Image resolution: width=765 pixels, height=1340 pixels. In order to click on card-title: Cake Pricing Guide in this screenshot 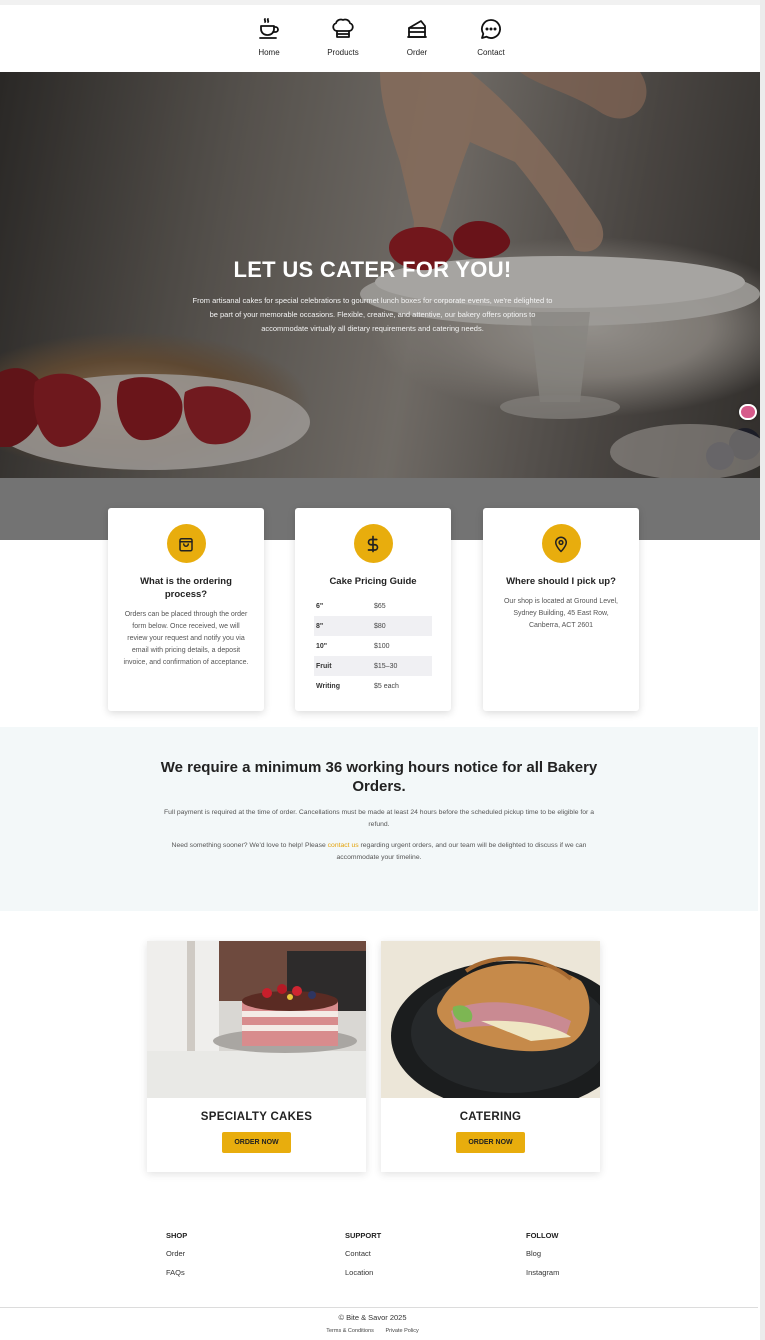, I will do `click(373, 581)`.